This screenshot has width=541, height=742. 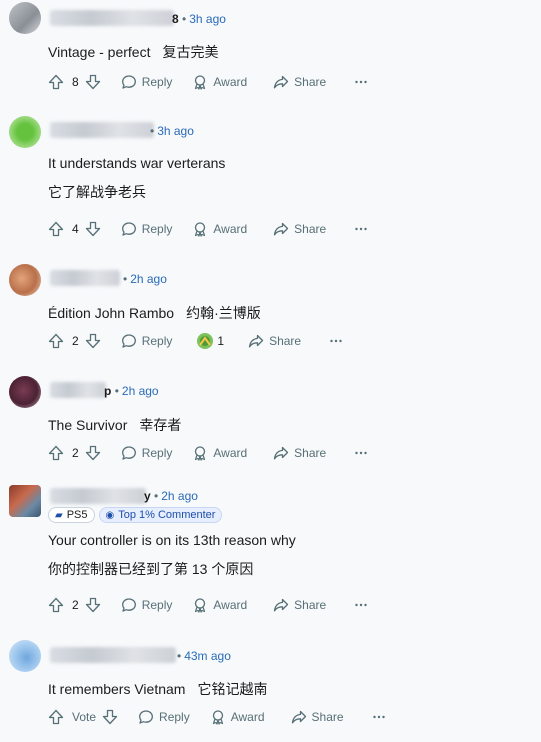 I want to click on comment-original: It remembers Vietnam, so click(x=117, y=689).